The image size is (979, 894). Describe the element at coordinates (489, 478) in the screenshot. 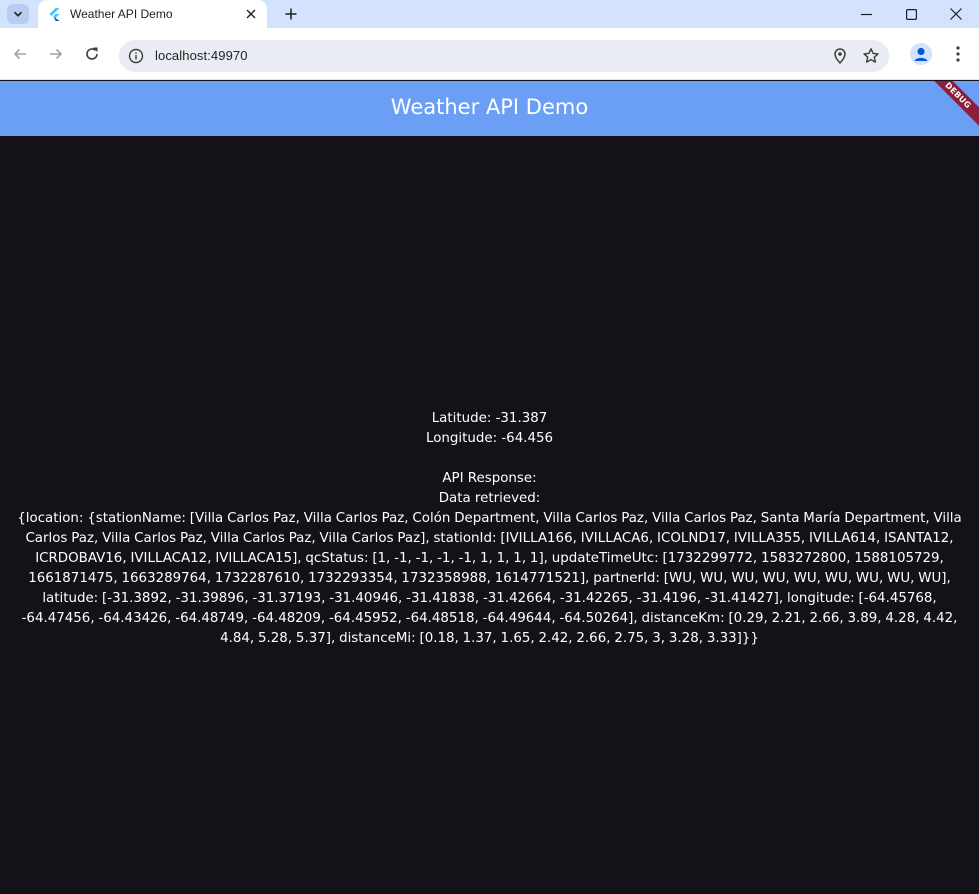

I see `api-response-label: API Response:` at that location.